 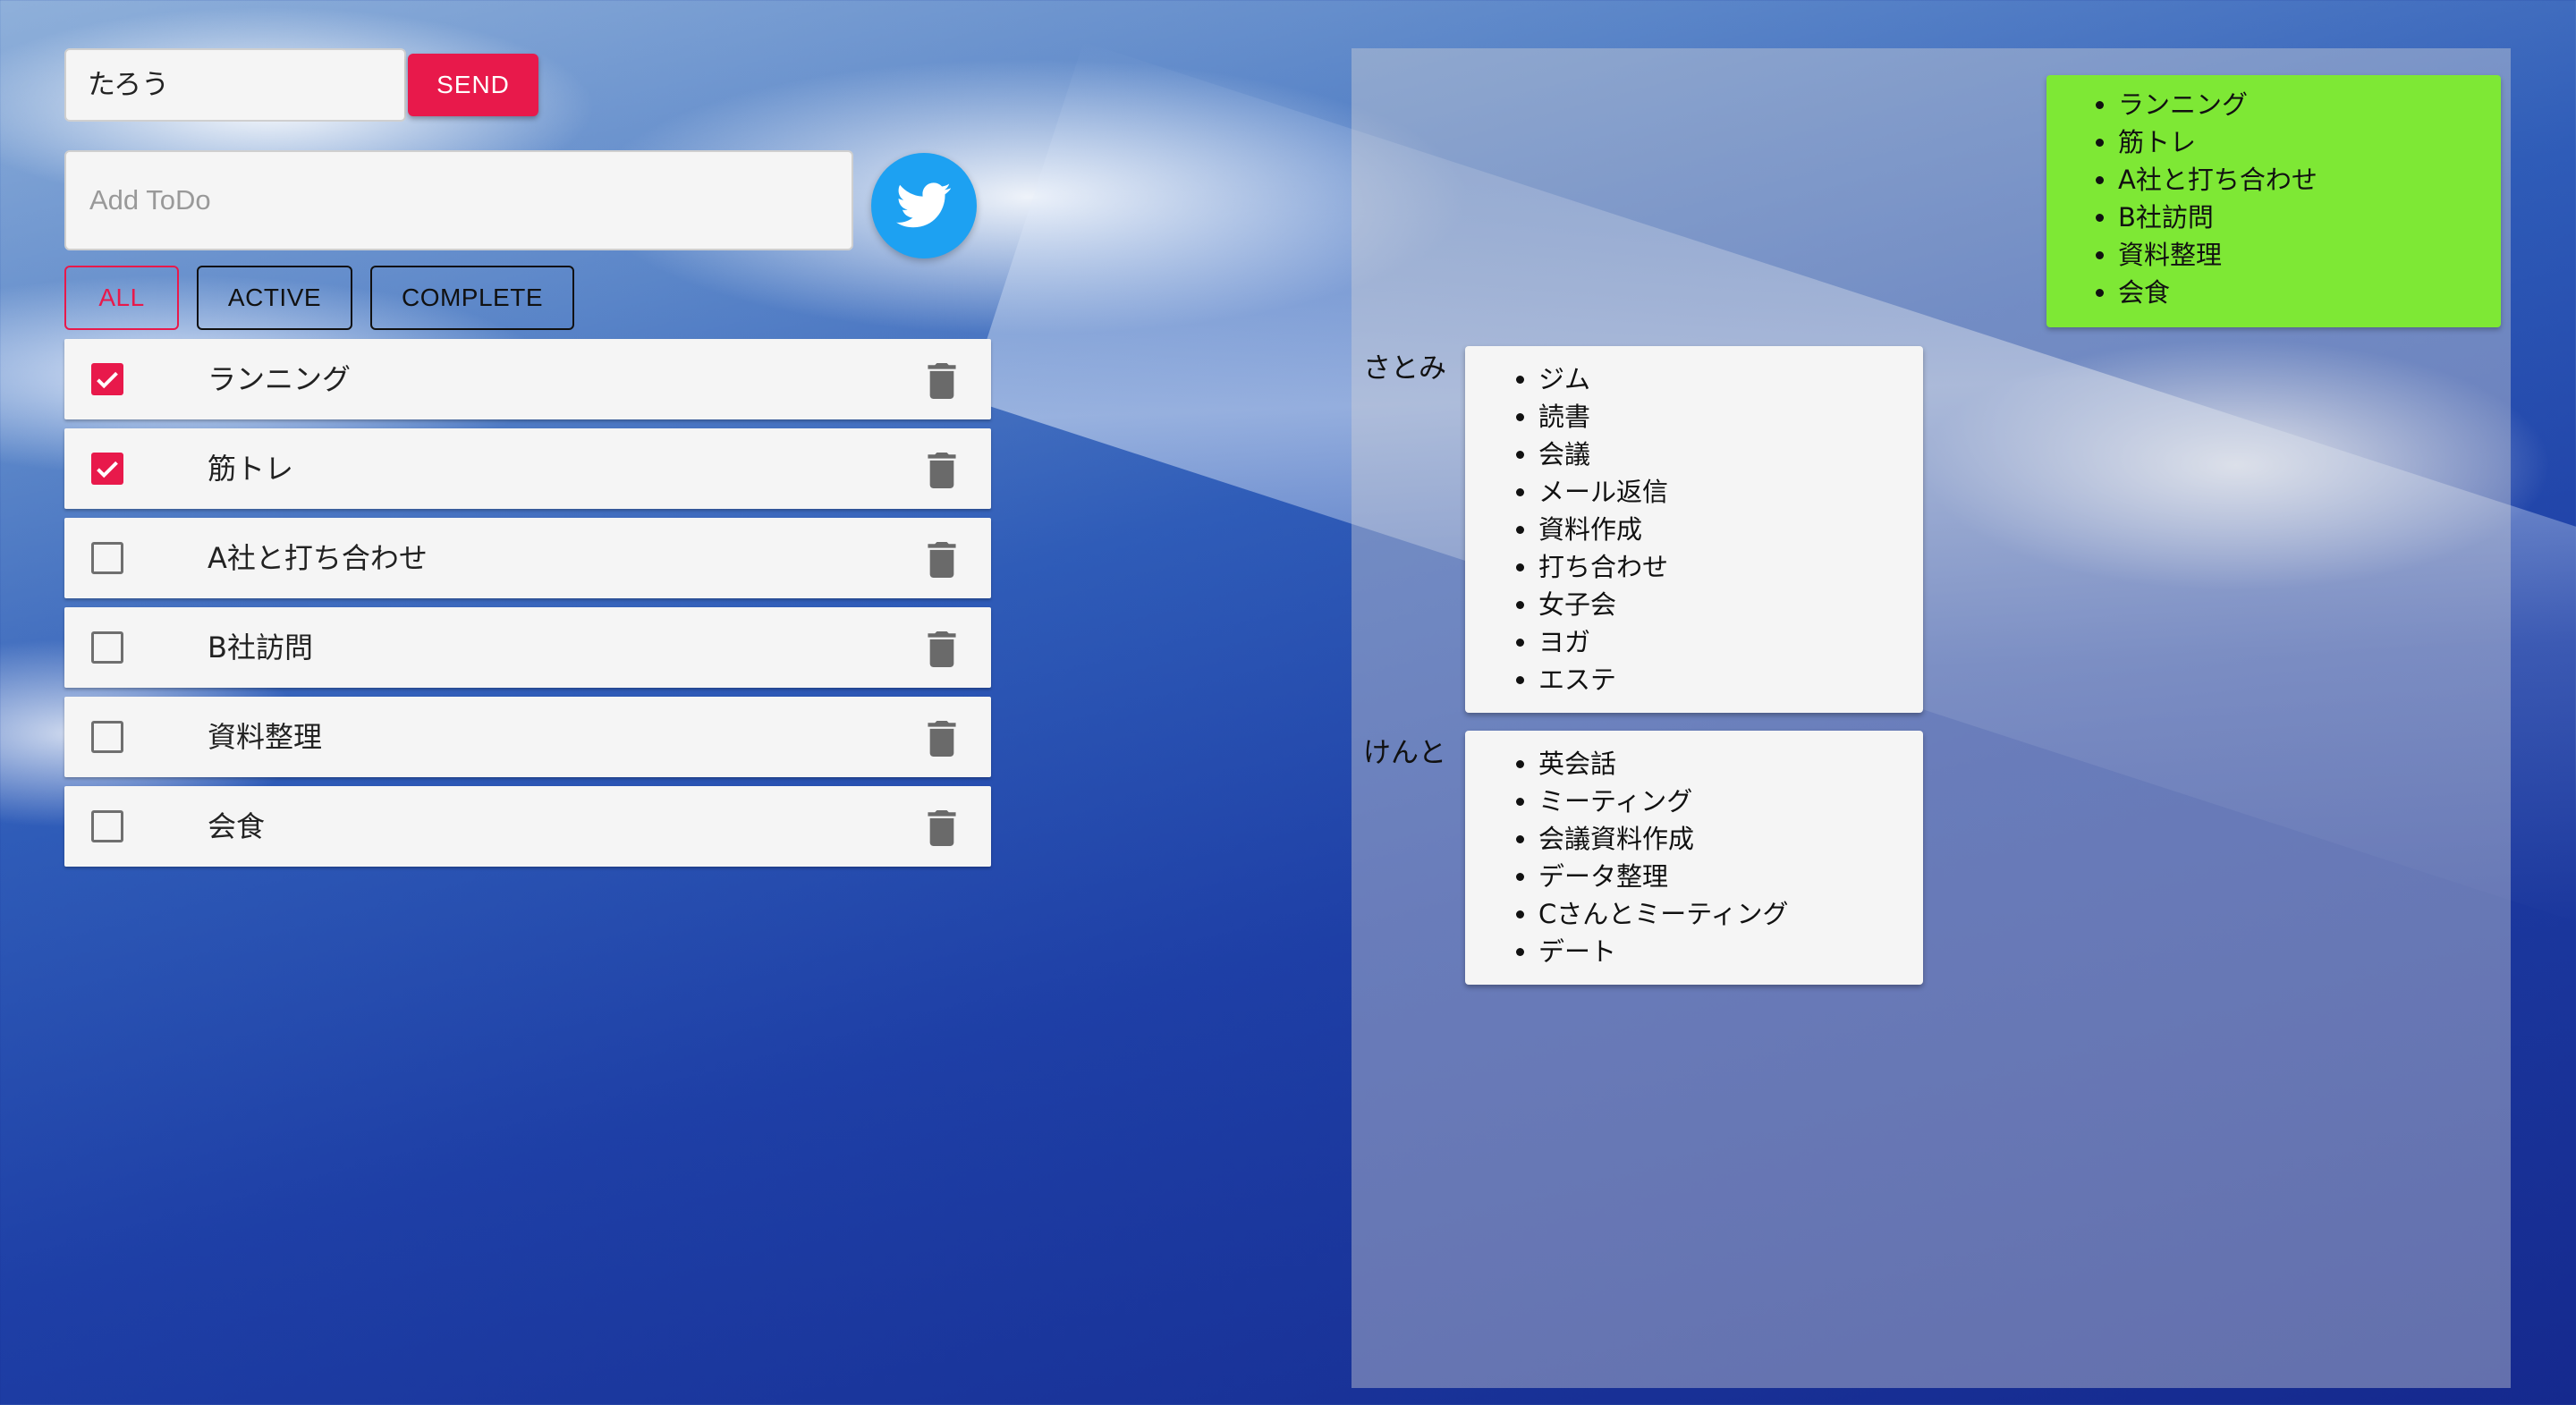 What do you see at coordinates (1404, 753) in the screenshot?
I see `user-name-label: けんと` at bounding box center [1404, 753].